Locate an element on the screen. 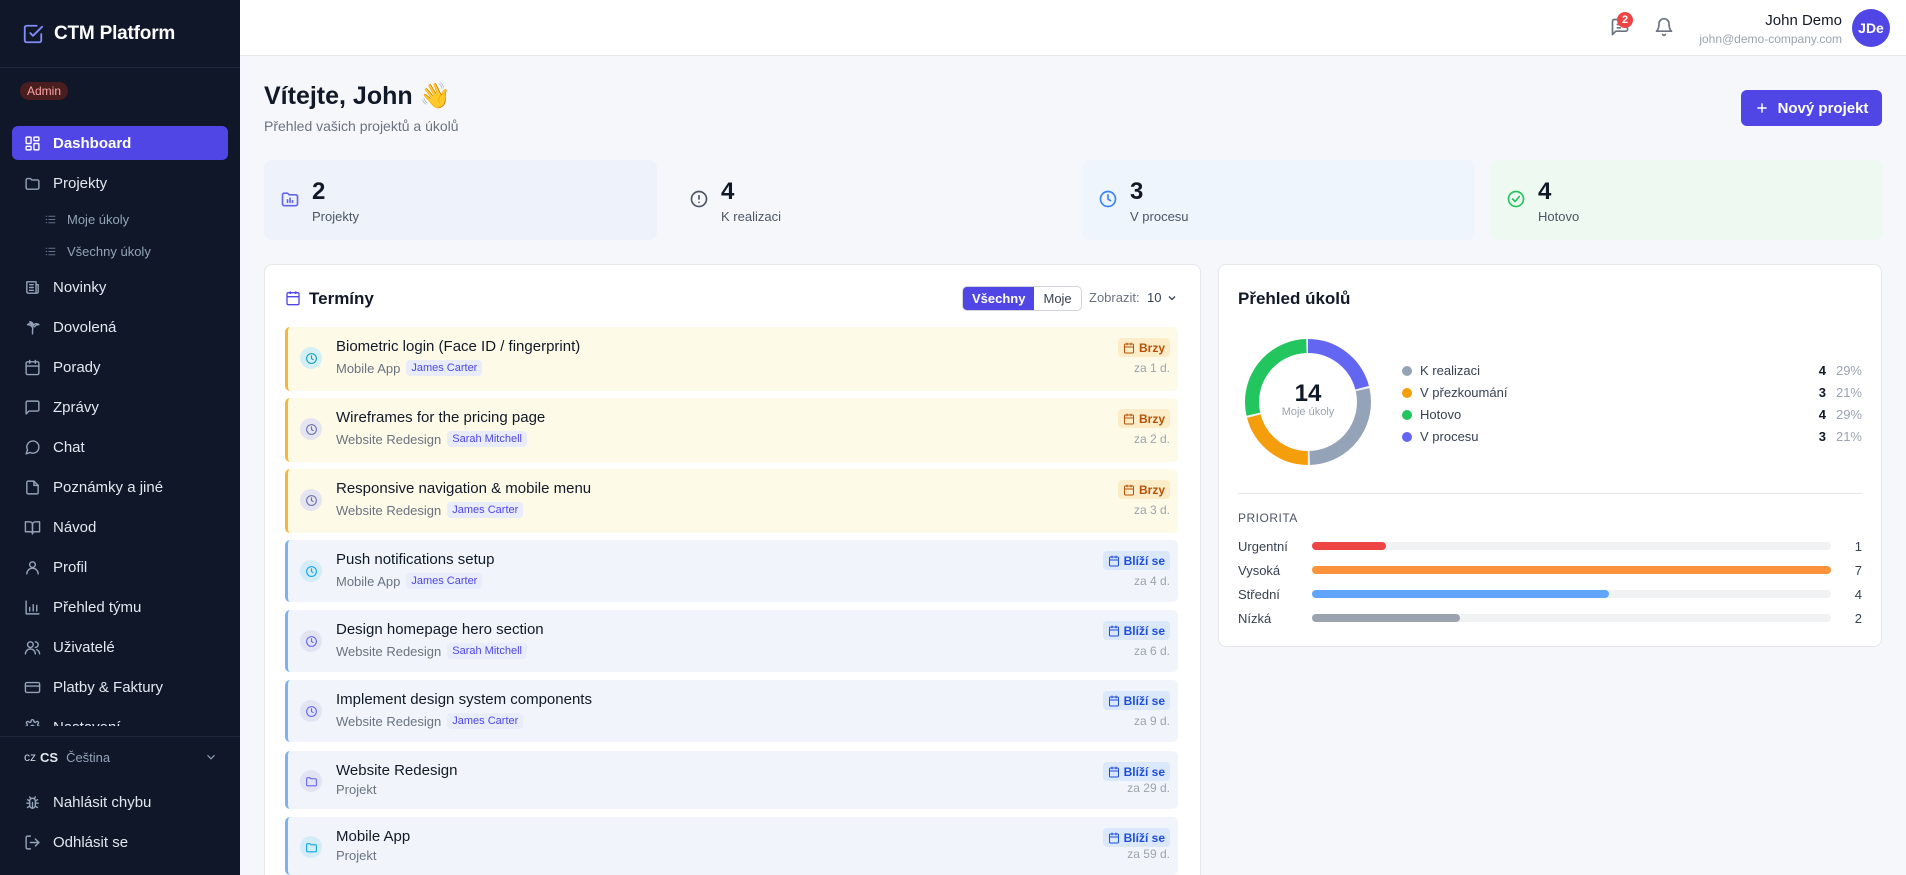 Image resolution: width=1906 pixels, height=875 pixels. sidebar-item-label: Přehled týmu is located at coordinates (97, 607).